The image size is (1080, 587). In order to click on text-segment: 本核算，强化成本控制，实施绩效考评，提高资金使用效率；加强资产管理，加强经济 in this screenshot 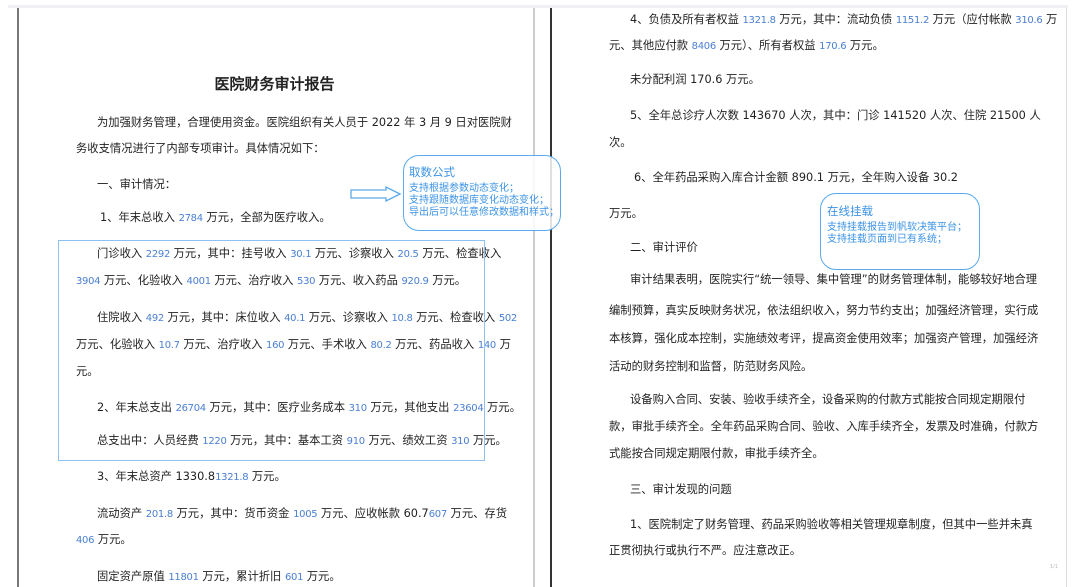, I will do `click(824, 338)`.